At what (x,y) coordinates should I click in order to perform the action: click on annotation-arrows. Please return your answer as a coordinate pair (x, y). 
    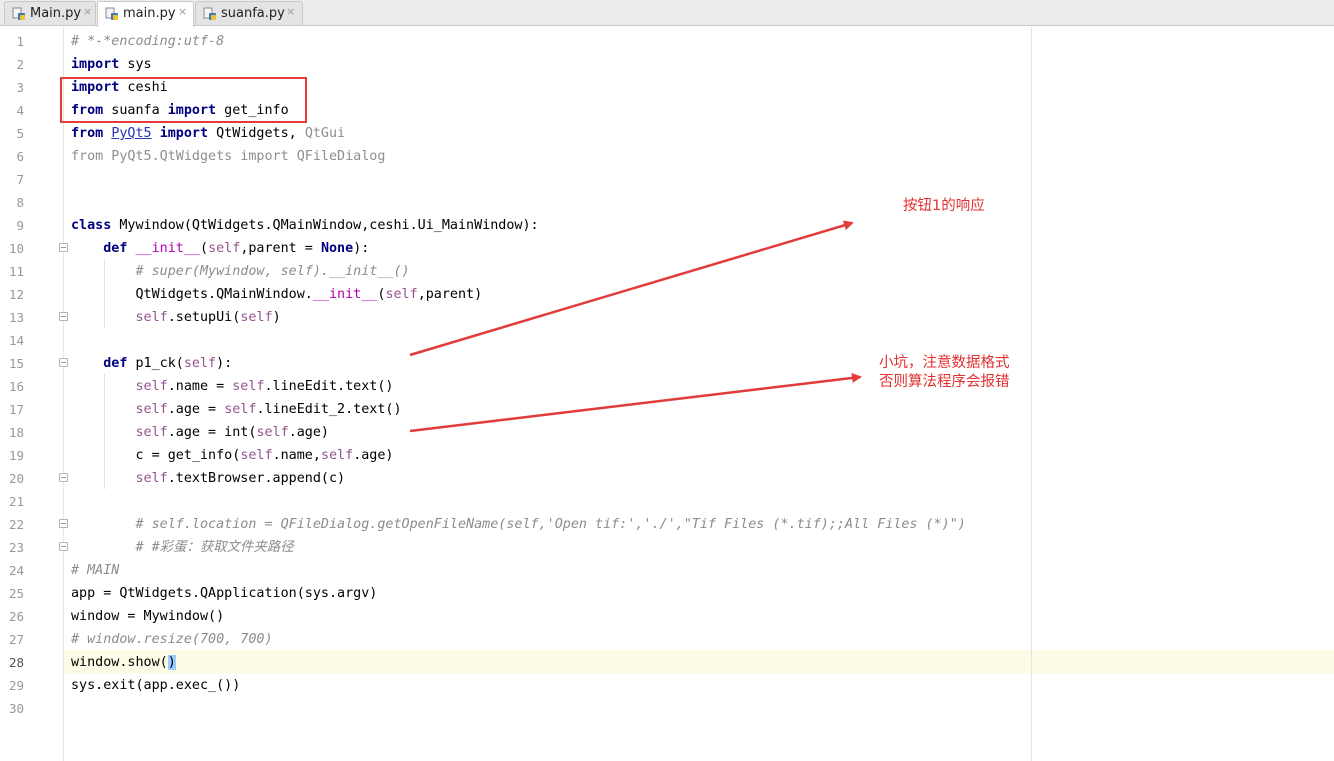
    Looking at the image, I should click on (635, 326).